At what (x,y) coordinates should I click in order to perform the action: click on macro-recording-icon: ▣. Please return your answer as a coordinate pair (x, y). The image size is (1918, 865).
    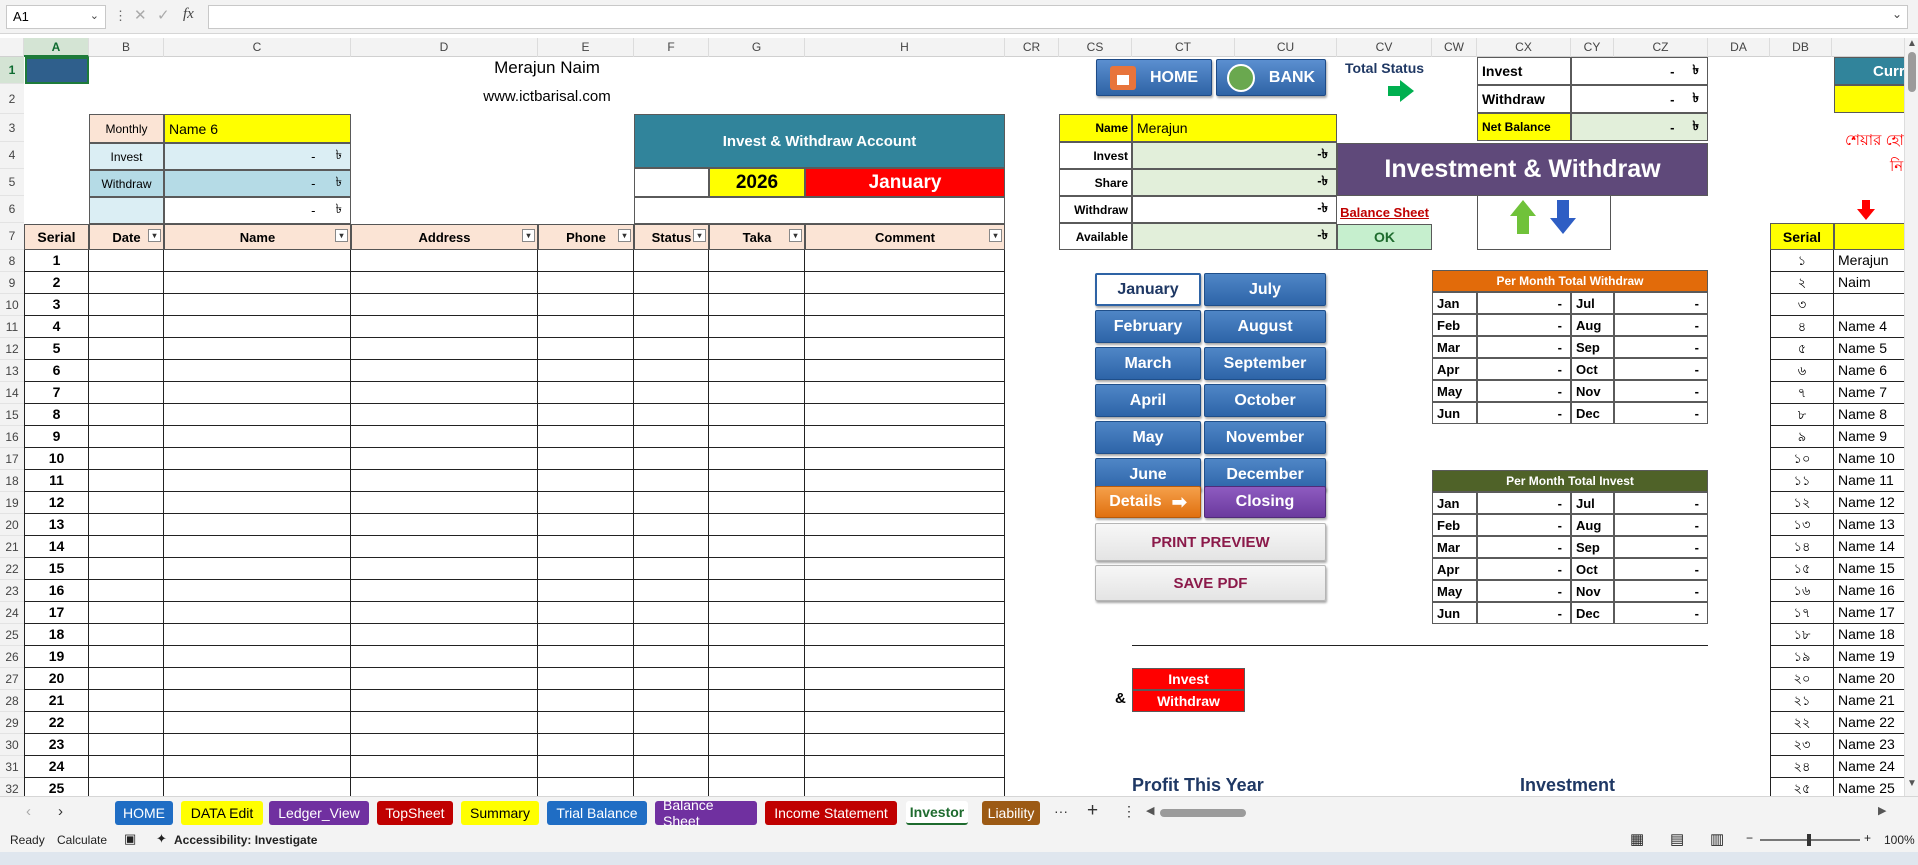
    Looking at the image, I should click on (130, 839).